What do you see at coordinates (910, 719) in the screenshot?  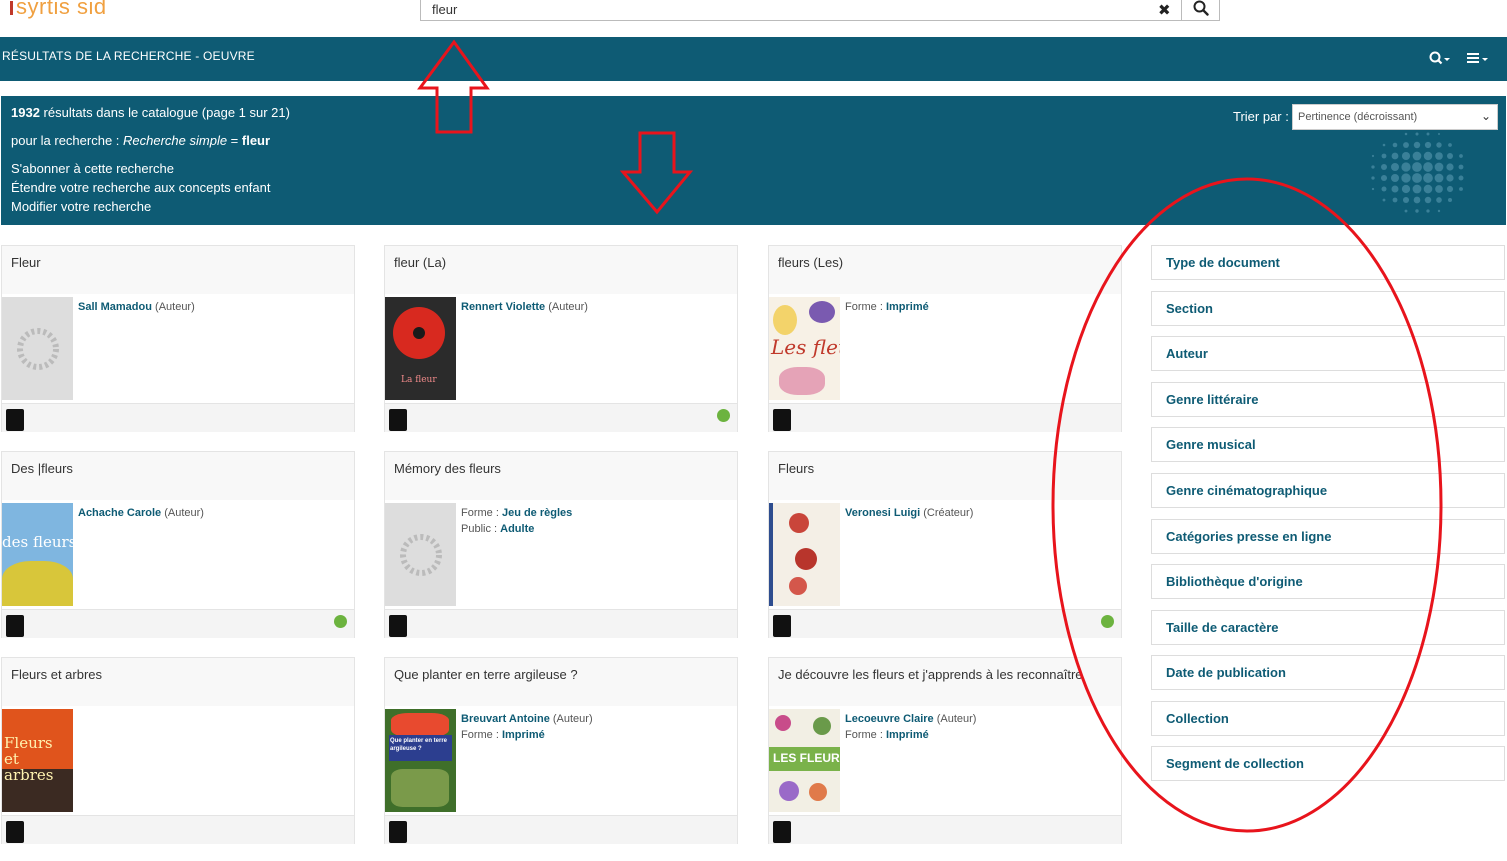 I see `result-author: Lecoeuvre Claire (Auteur)` at bounding box center [910, 719].